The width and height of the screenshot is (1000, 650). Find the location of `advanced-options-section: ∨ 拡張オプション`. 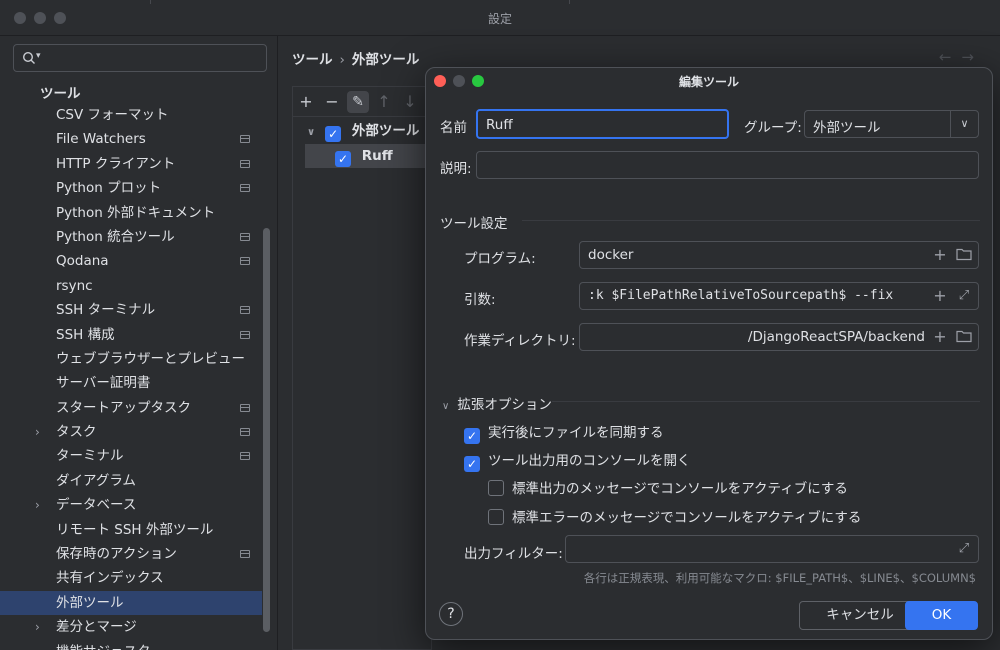

advanced-options-section: ∨ 拡張オプション is located at coordinates (497, 403).